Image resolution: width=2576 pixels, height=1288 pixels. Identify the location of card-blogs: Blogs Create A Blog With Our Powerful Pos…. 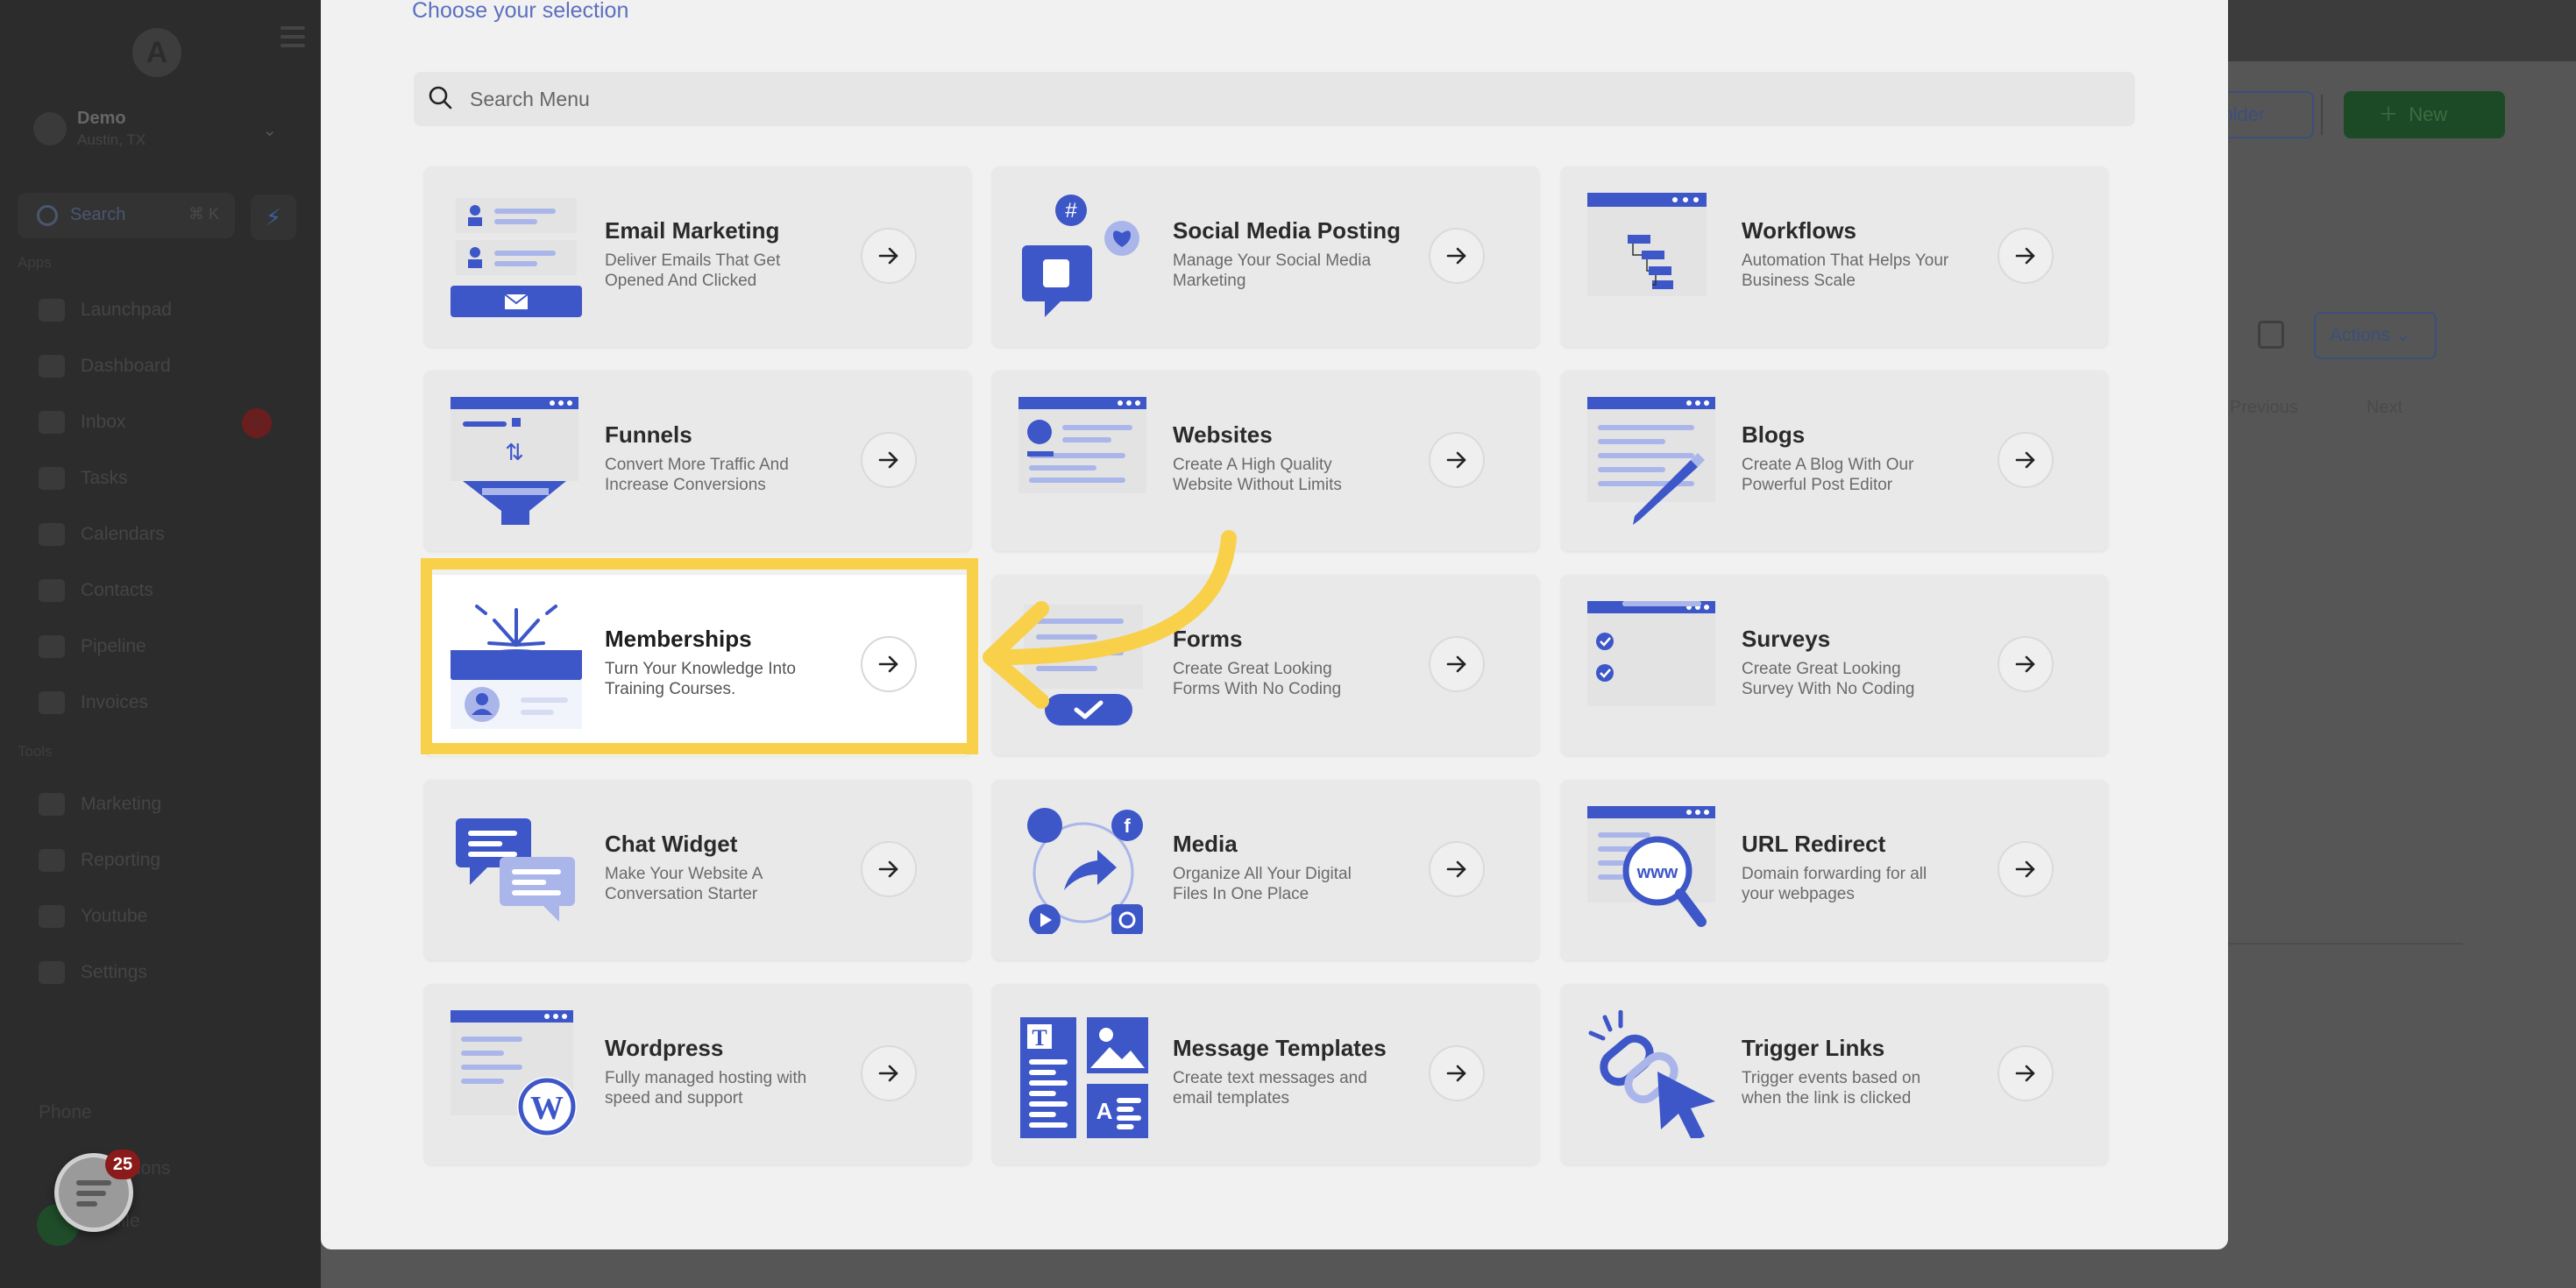
(1834, 461).